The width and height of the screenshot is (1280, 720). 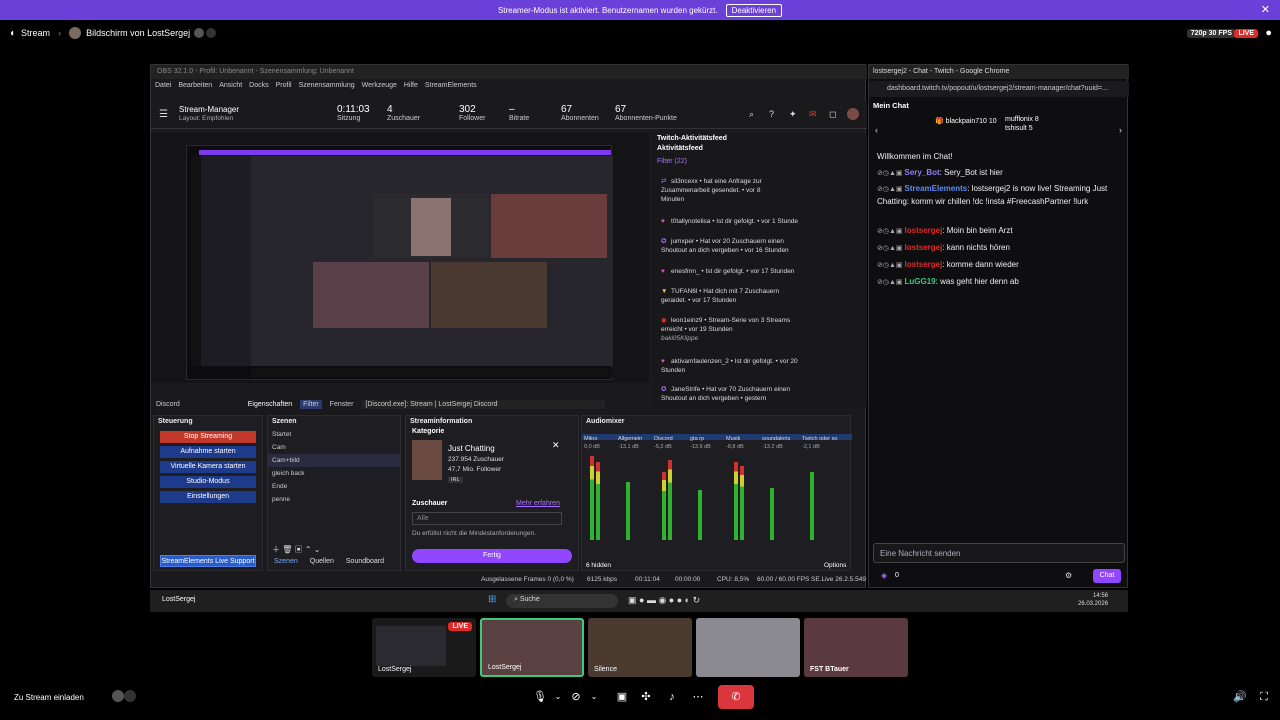 I want to click on chat-send-button: Chat, so click(x=1107, y=576).